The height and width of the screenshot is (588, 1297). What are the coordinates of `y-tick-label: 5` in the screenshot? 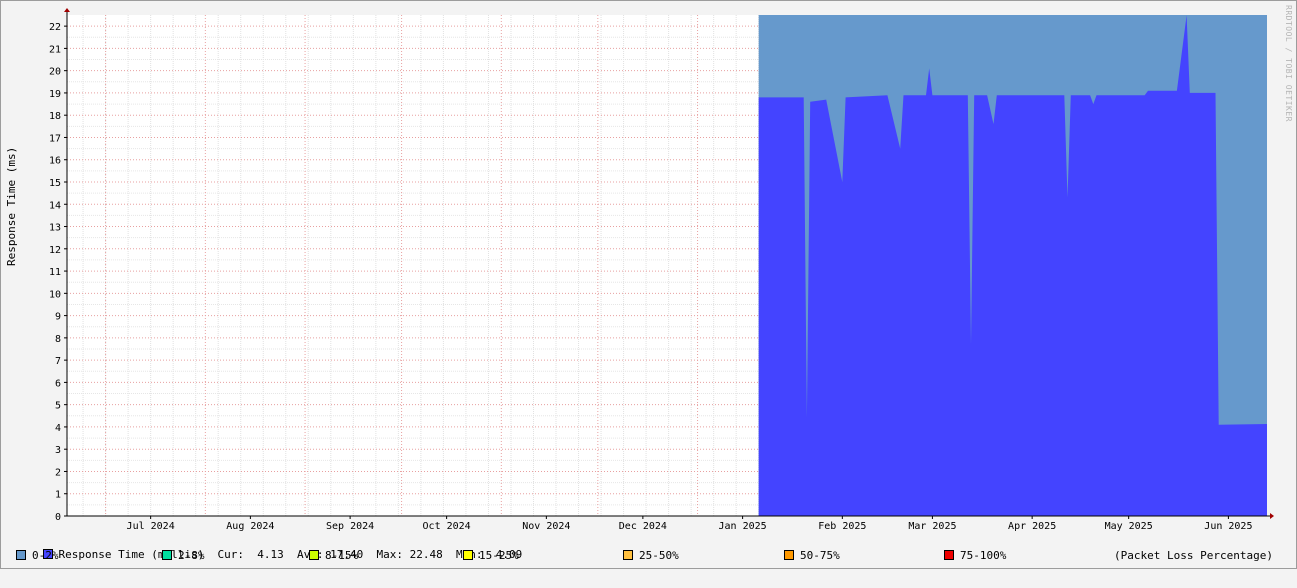 It's located at (58, 406).